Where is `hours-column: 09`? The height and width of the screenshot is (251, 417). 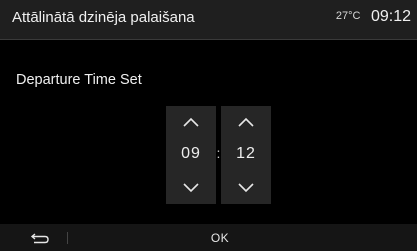 hours-column: 09 is located at coordinates (191, 155).